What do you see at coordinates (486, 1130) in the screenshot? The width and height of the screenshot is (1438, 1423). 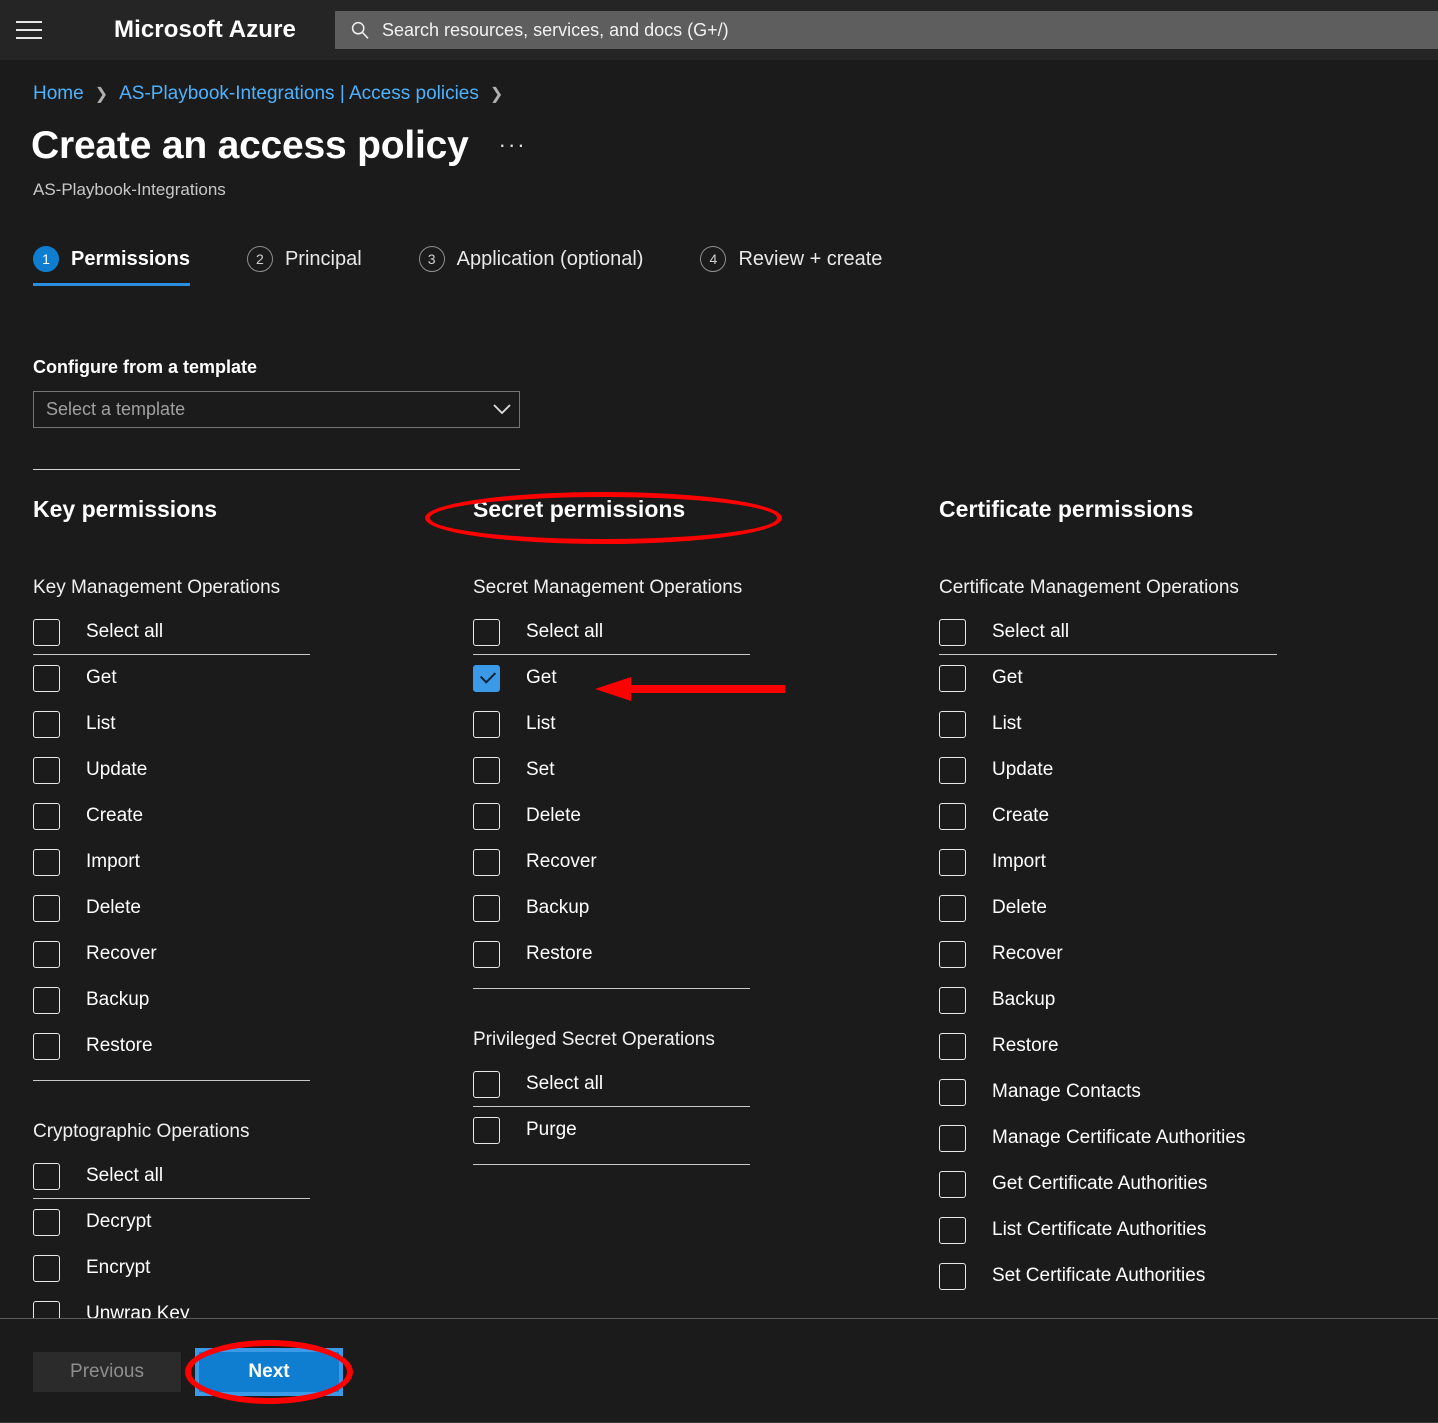 I see `secret-perm-purge-checkbox` at bounding box center [486, 1130].